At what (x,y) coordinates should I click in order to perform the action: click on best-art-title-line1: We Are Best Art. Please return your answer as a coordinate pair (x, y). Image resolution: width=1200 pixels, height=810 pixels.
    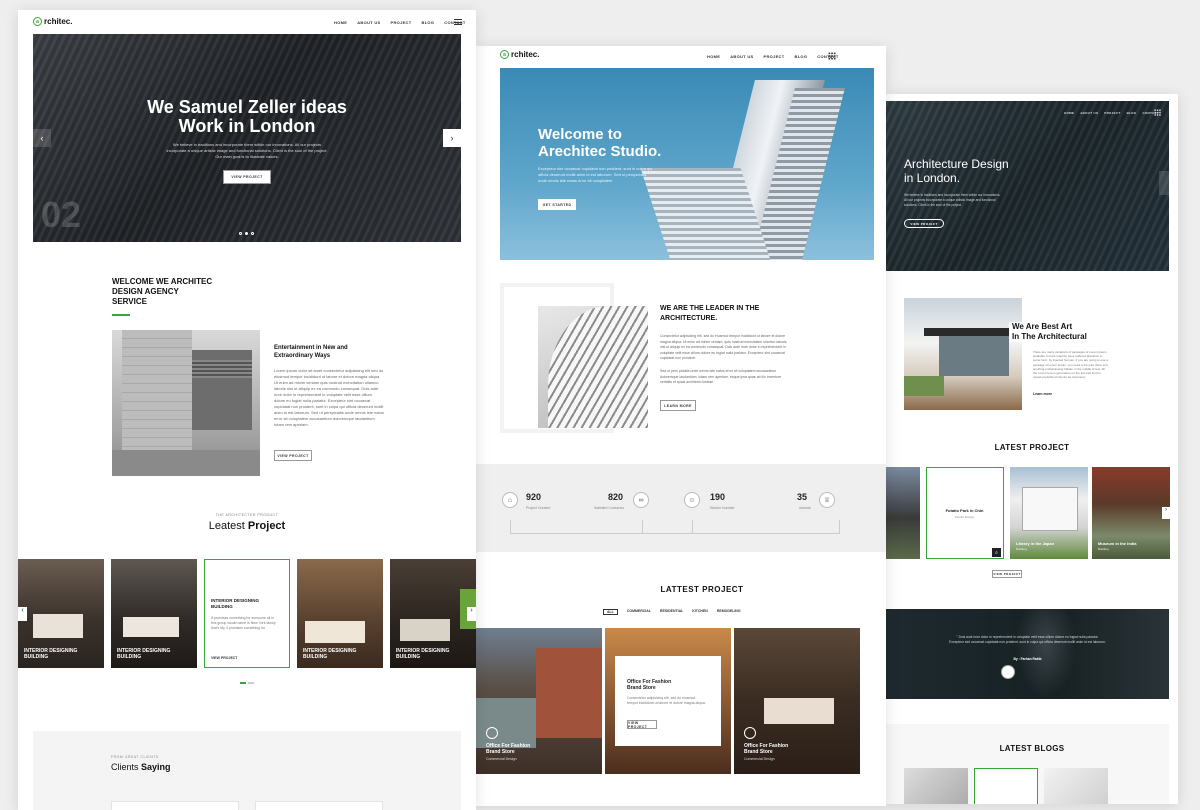
    Looking at the image, I should click on (1042, 326).